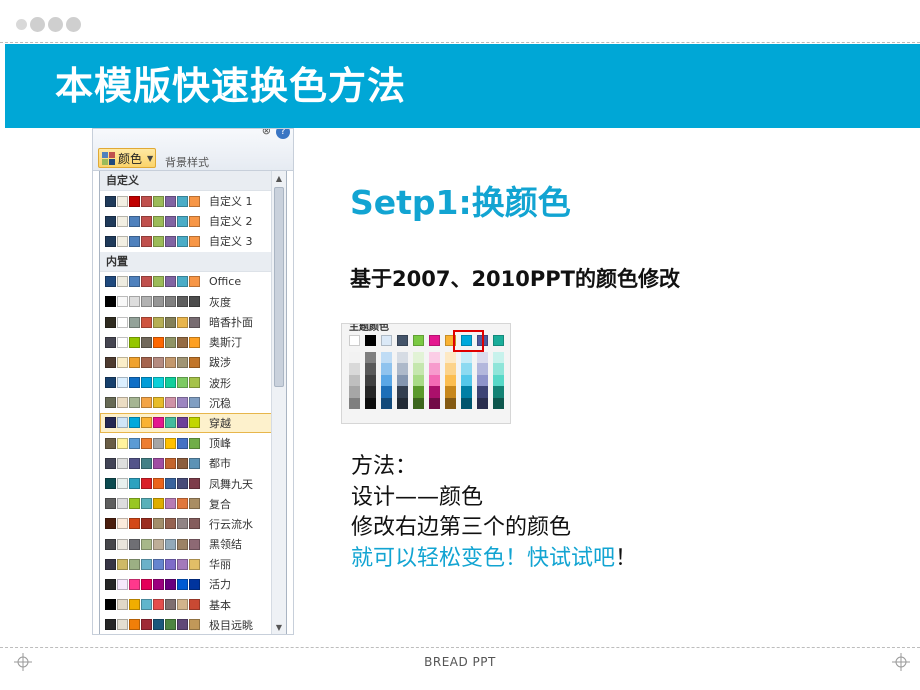  Describe the element at coordinates (186, 342) in the screenshot. I see `theme-option: 奥斯汀` at that location.